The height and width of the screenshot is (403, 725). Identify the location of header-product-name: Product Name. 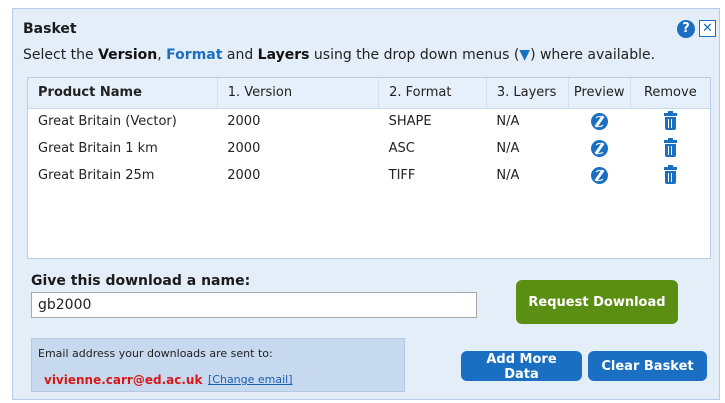
(123, 93).